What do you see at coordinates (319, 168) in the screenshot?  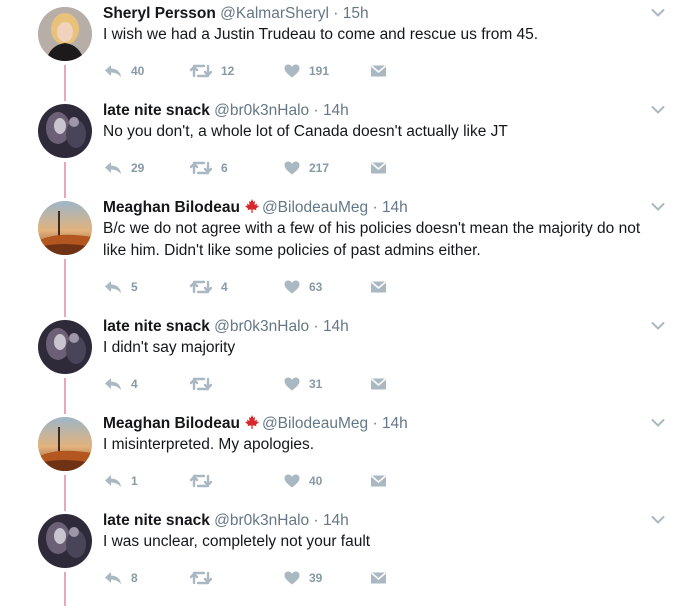 I see `like-count: 217` at bounding box center [319, 168].